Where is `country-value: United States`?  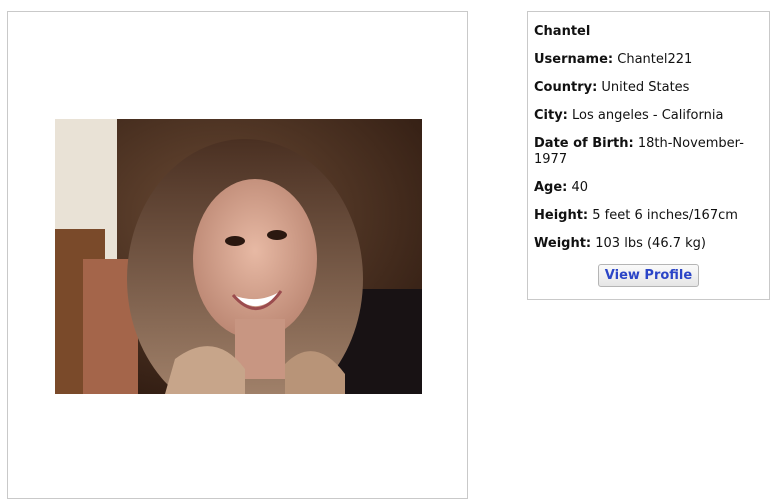
country-value: United States is located at coordinates (645, 87).